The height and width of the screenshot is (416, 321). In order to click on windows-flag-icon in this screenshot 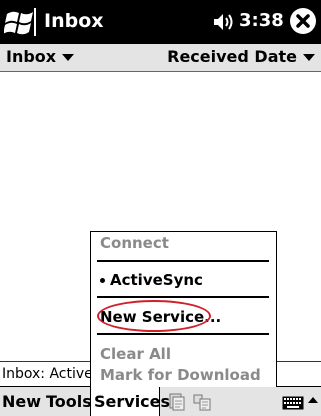, I will do `click(20, 22)`.